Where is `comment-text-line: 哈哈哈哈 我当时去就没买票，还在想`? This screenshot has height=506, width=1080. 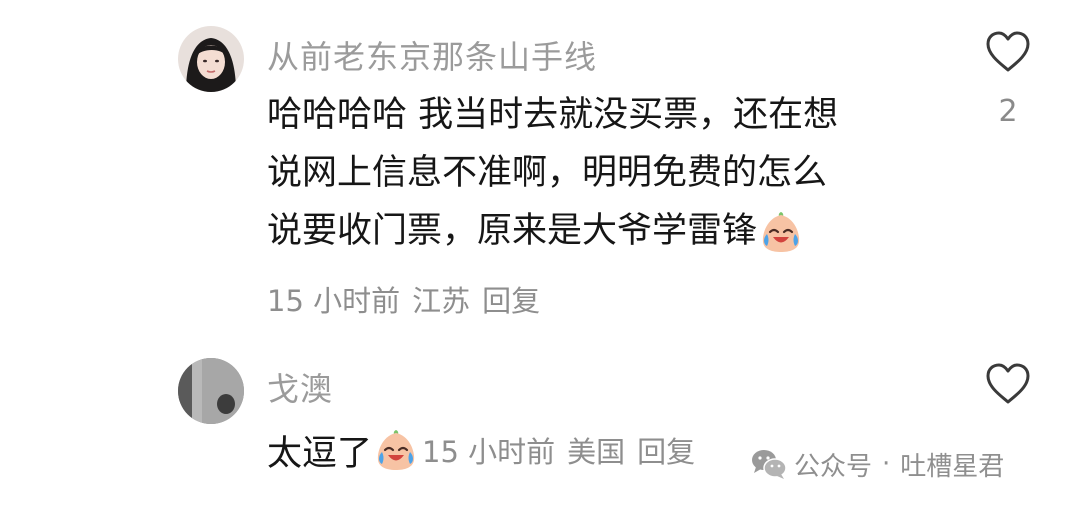
comment-text-line: 哈哈哈哈 我当时去就没买票，还在想 is located at coordinates (553, 115).